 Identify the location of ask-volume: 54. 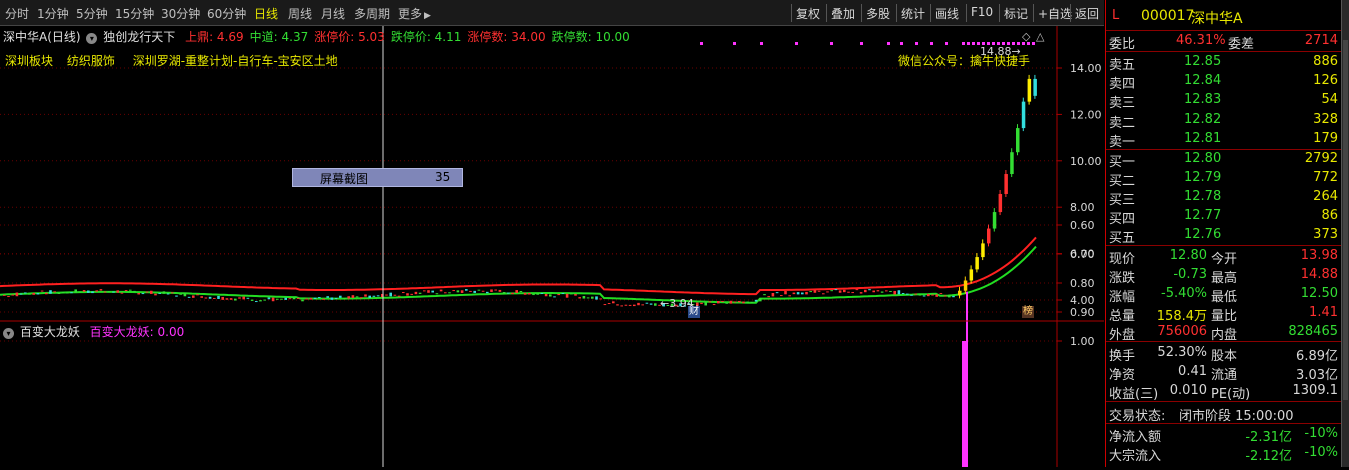
(1329, 100).